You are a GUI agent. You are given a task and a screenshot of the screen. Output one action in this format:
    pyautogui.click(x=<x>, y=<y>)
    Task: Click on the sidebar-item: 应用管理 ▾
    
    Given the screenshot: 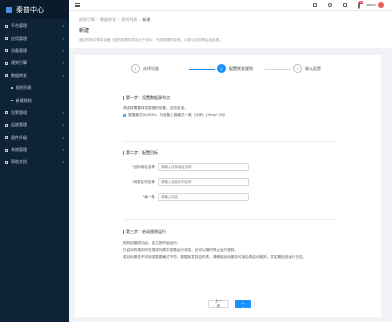 What is the action you would take?
    pyautogui.click(x=34, y=38)
    